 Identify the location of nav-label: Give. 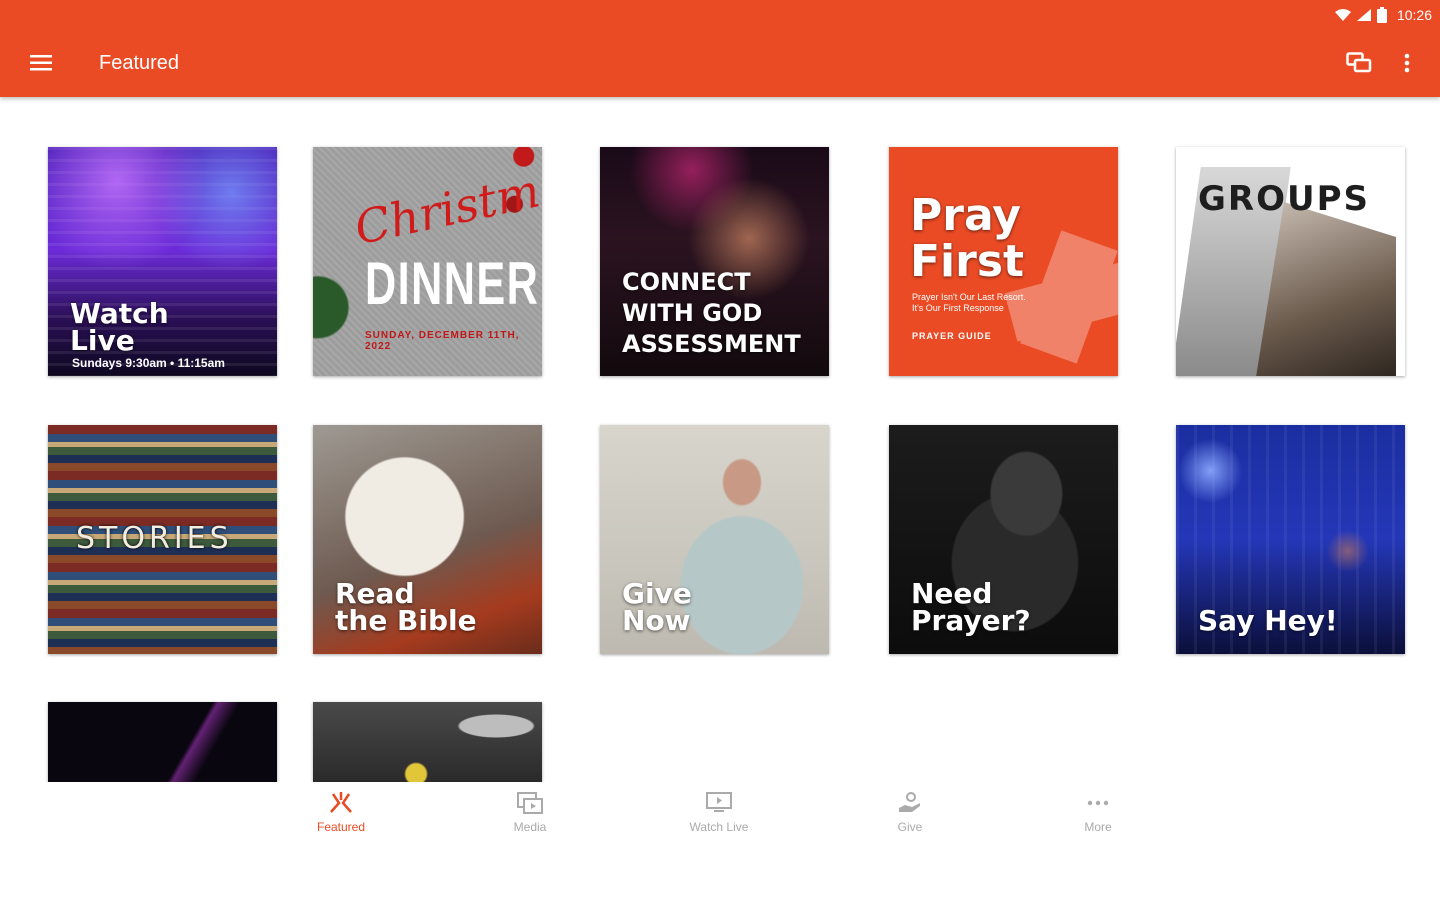
(910, 827).